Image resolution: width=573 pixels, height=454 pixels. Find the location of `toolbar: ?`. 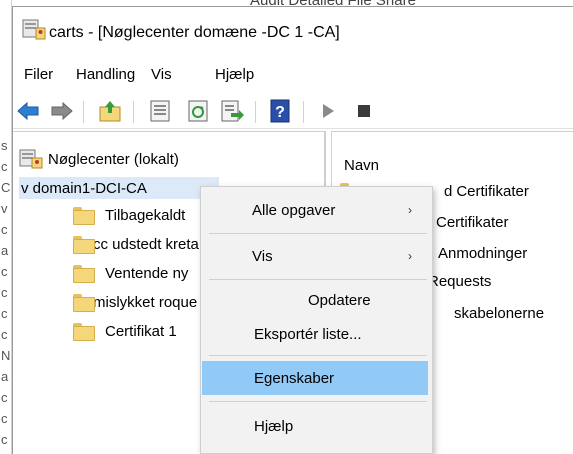

toolbar: ? is located at coordinates (293, 112).